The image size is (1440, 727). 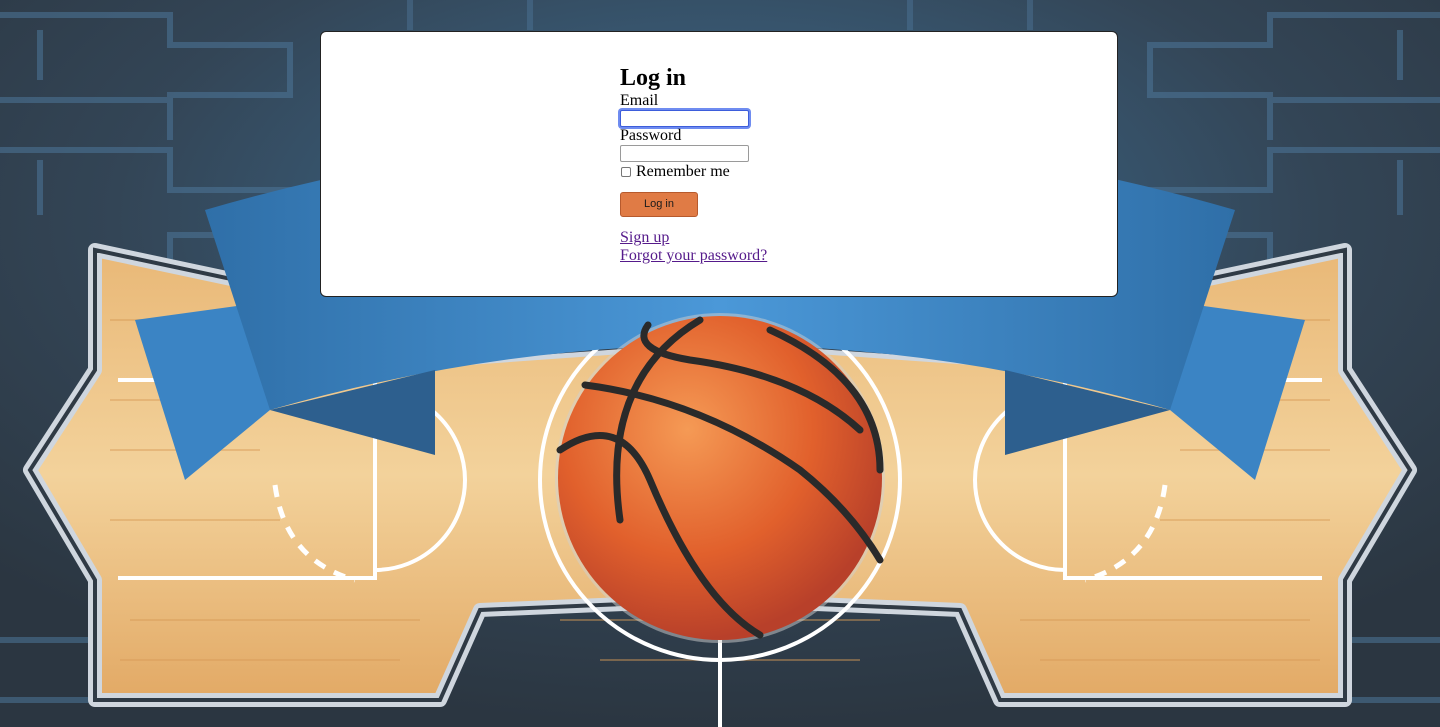 What do you see at coordinates (659, 204) in the screenshot?
I see `log-in-button: Log in` at bounding box center [659, 204].